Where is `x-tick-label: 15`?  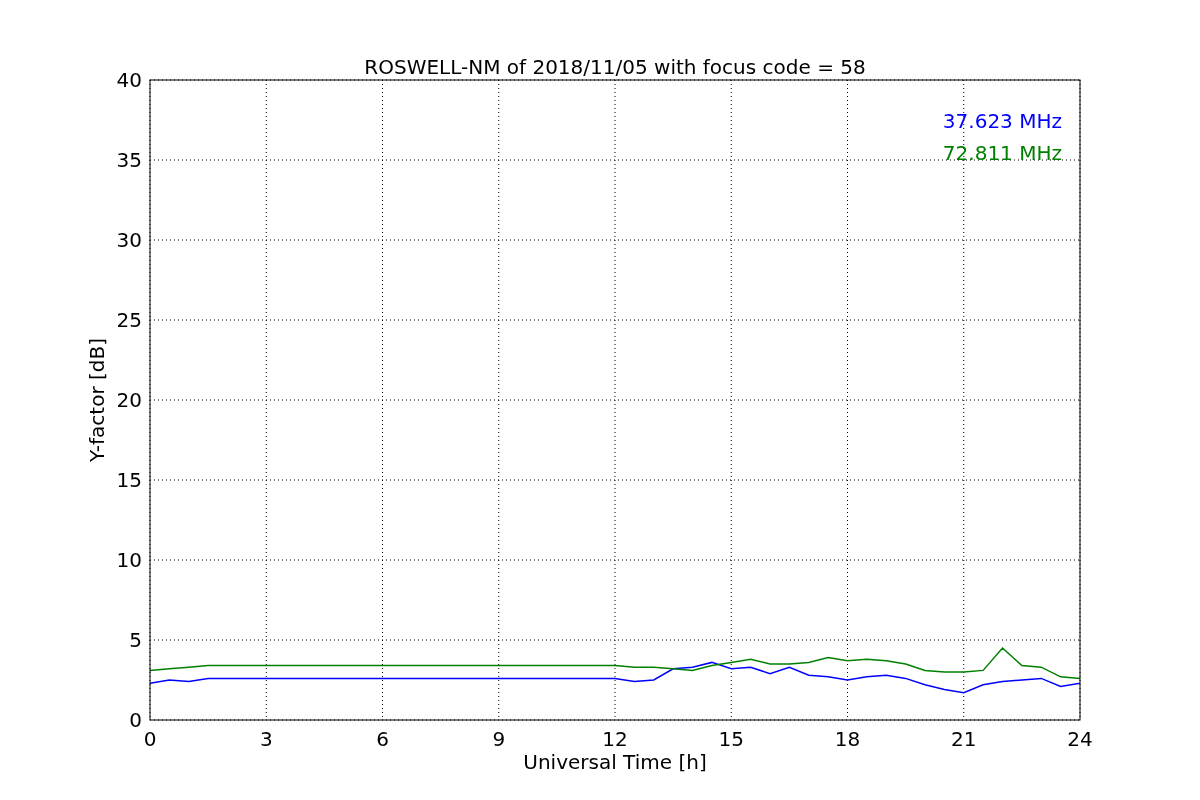
x-tick-label: 15 is located at coordinates (731, 739).